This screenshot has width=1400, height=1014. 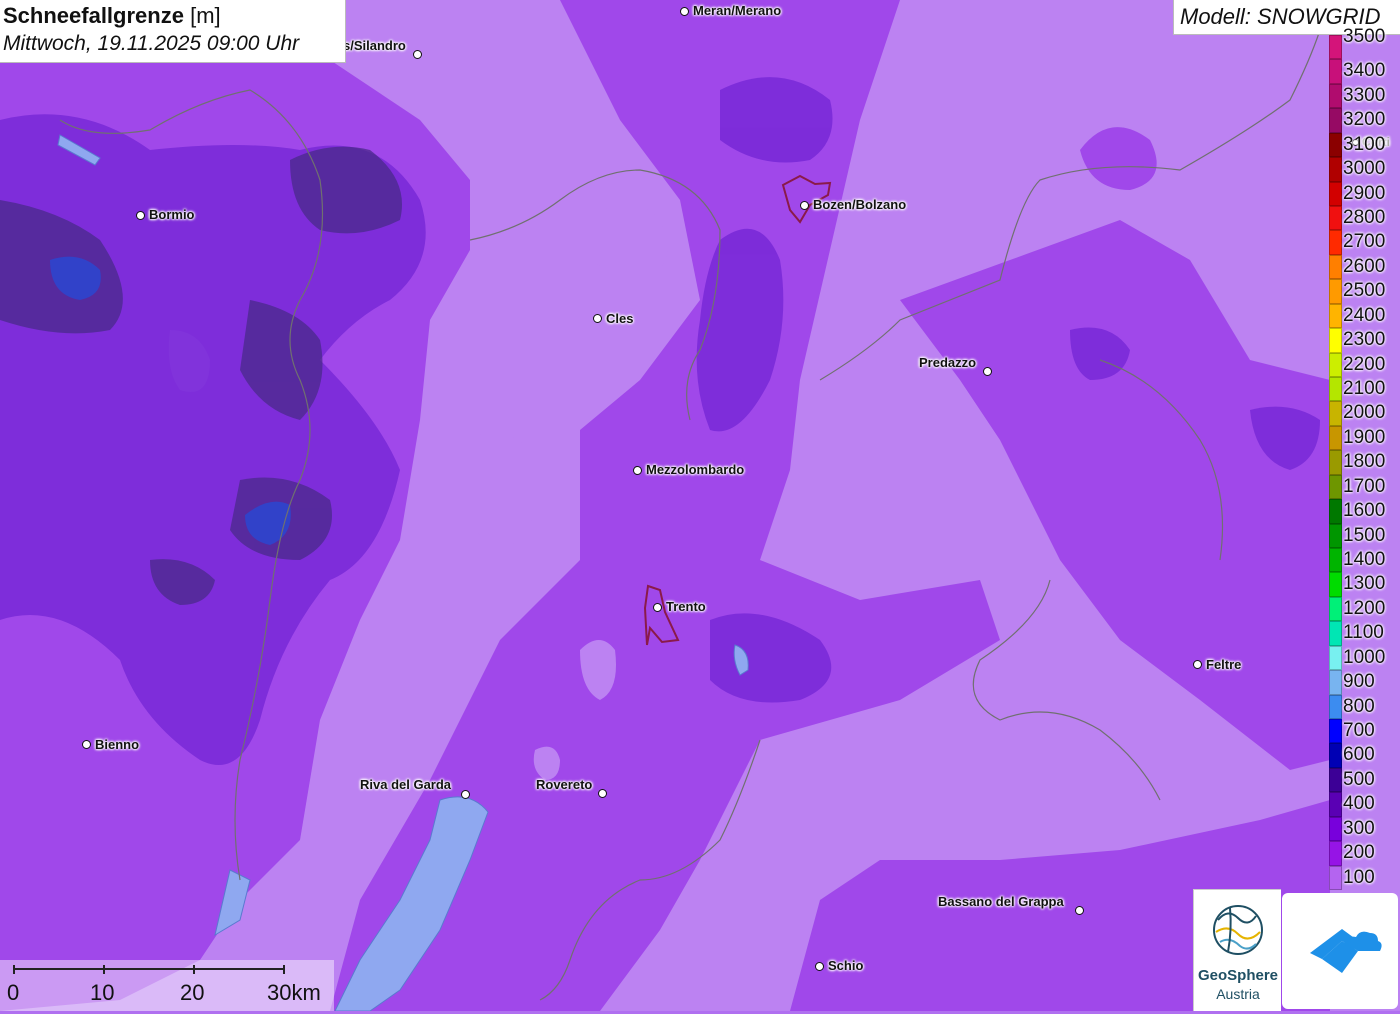 I want to click on legend-label: 300, so click(x=1359, y=828).